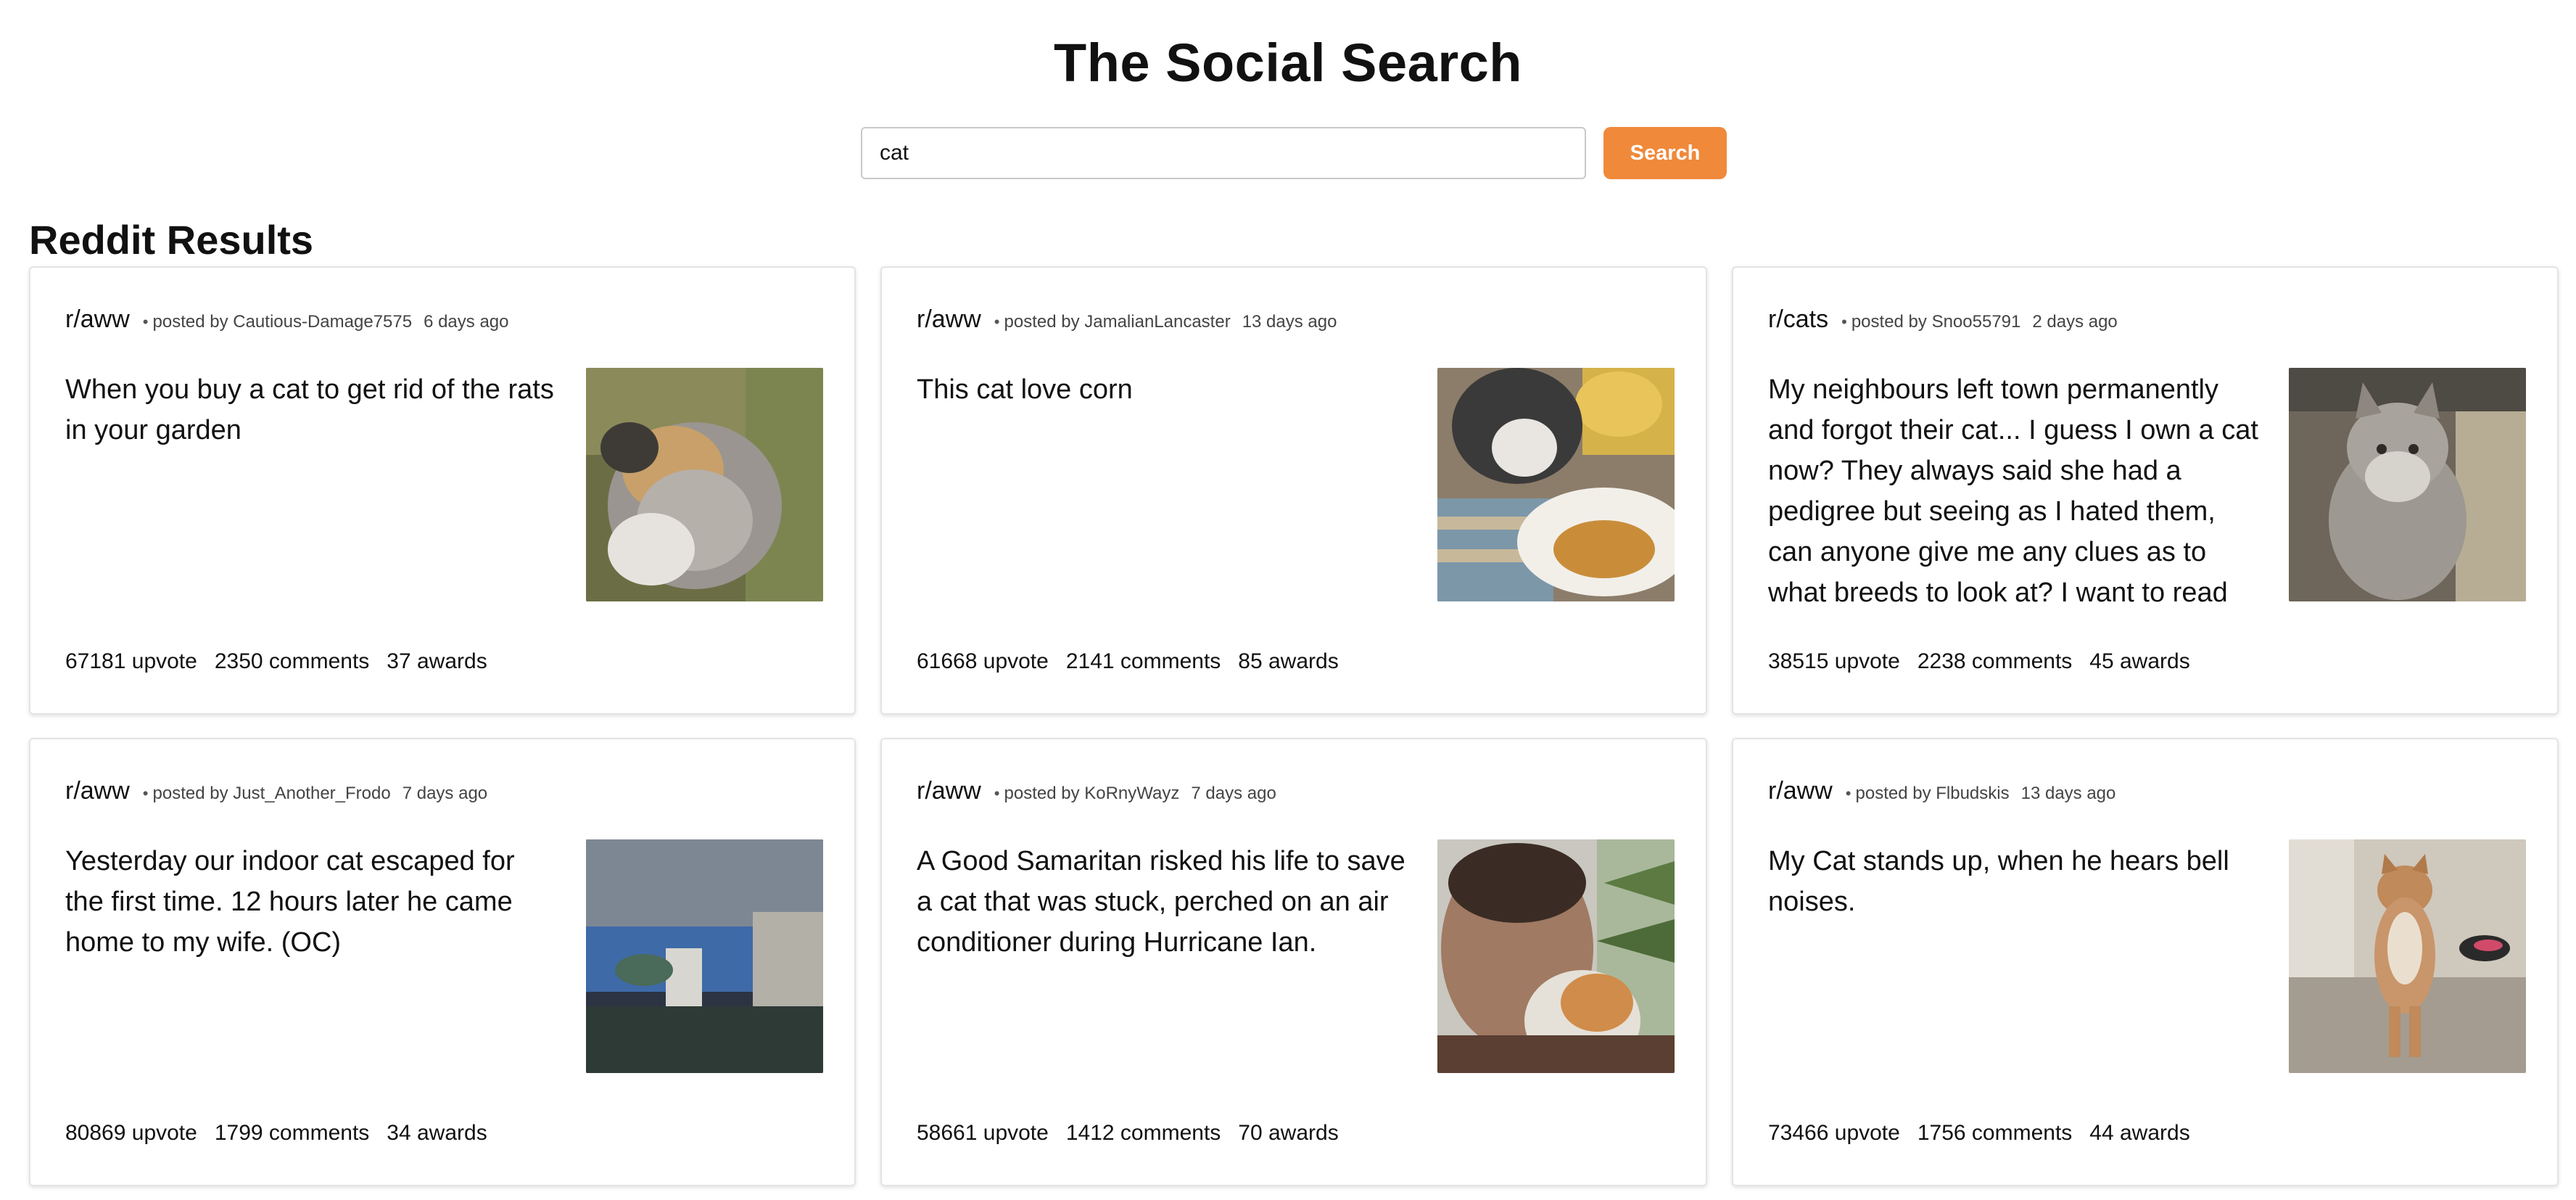 Image resolution: width=2576 pixels, height=1200 pixels. Describe the element at coordinates (1798, 319) in the screenshot. I see `subreddit-link: r/cats` at that location.